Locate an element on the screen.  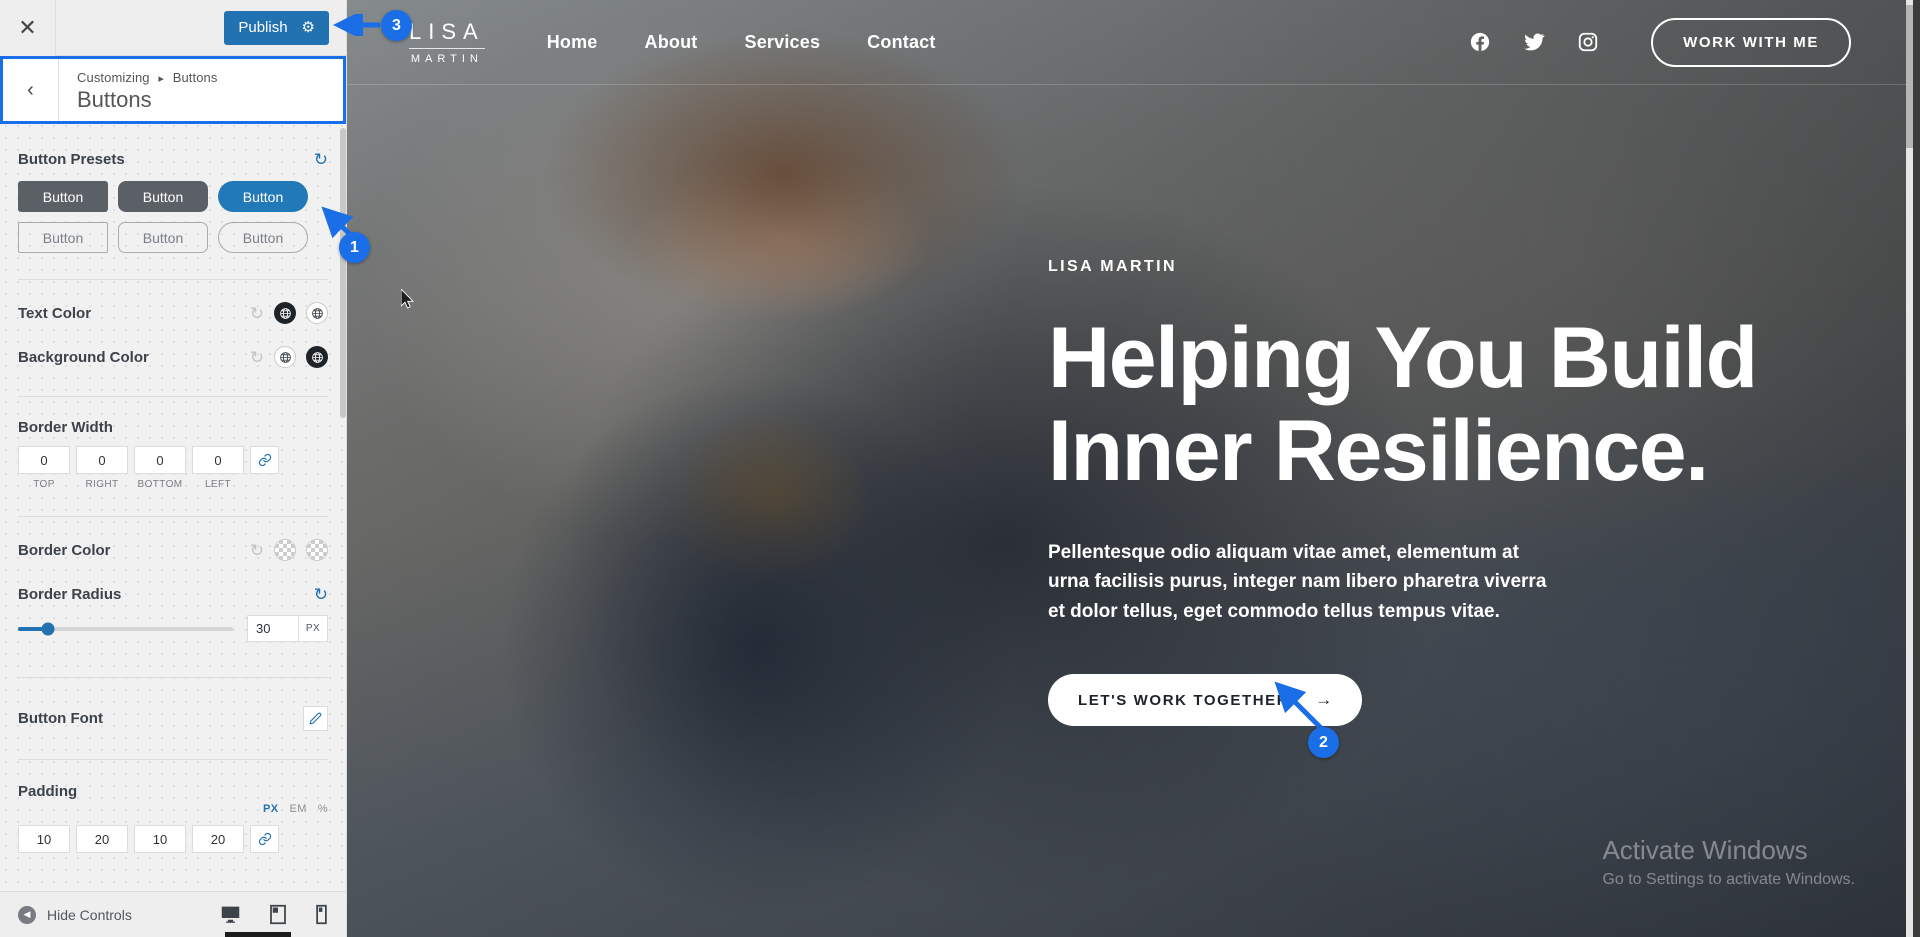
gear-icon: ⚙ is located at coordinates (308, 27).